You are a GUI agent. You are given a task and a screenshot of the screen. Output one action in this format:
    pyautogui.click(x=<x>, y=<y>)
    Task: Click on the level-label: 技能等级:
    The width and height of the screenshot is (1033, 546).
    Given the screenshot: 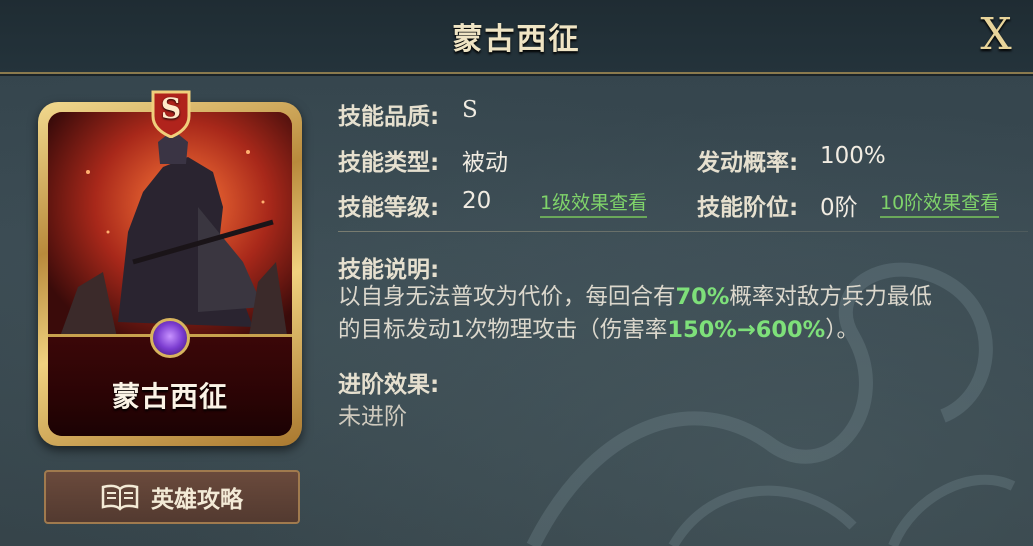 What is the action you would take?
    pyautogui.click(x=389, y=208)
    